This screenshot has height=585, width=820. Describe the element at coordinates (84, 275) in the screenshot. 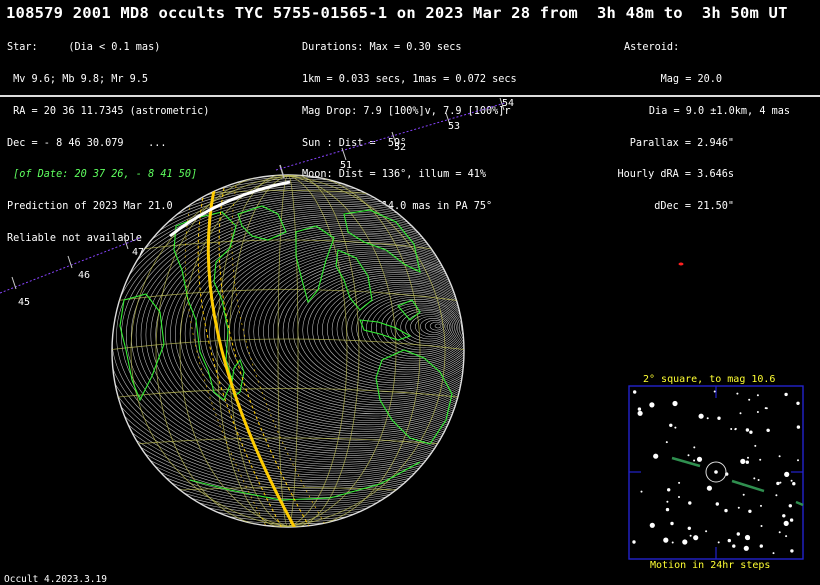

I see `track-tick-label: 46` at that location.